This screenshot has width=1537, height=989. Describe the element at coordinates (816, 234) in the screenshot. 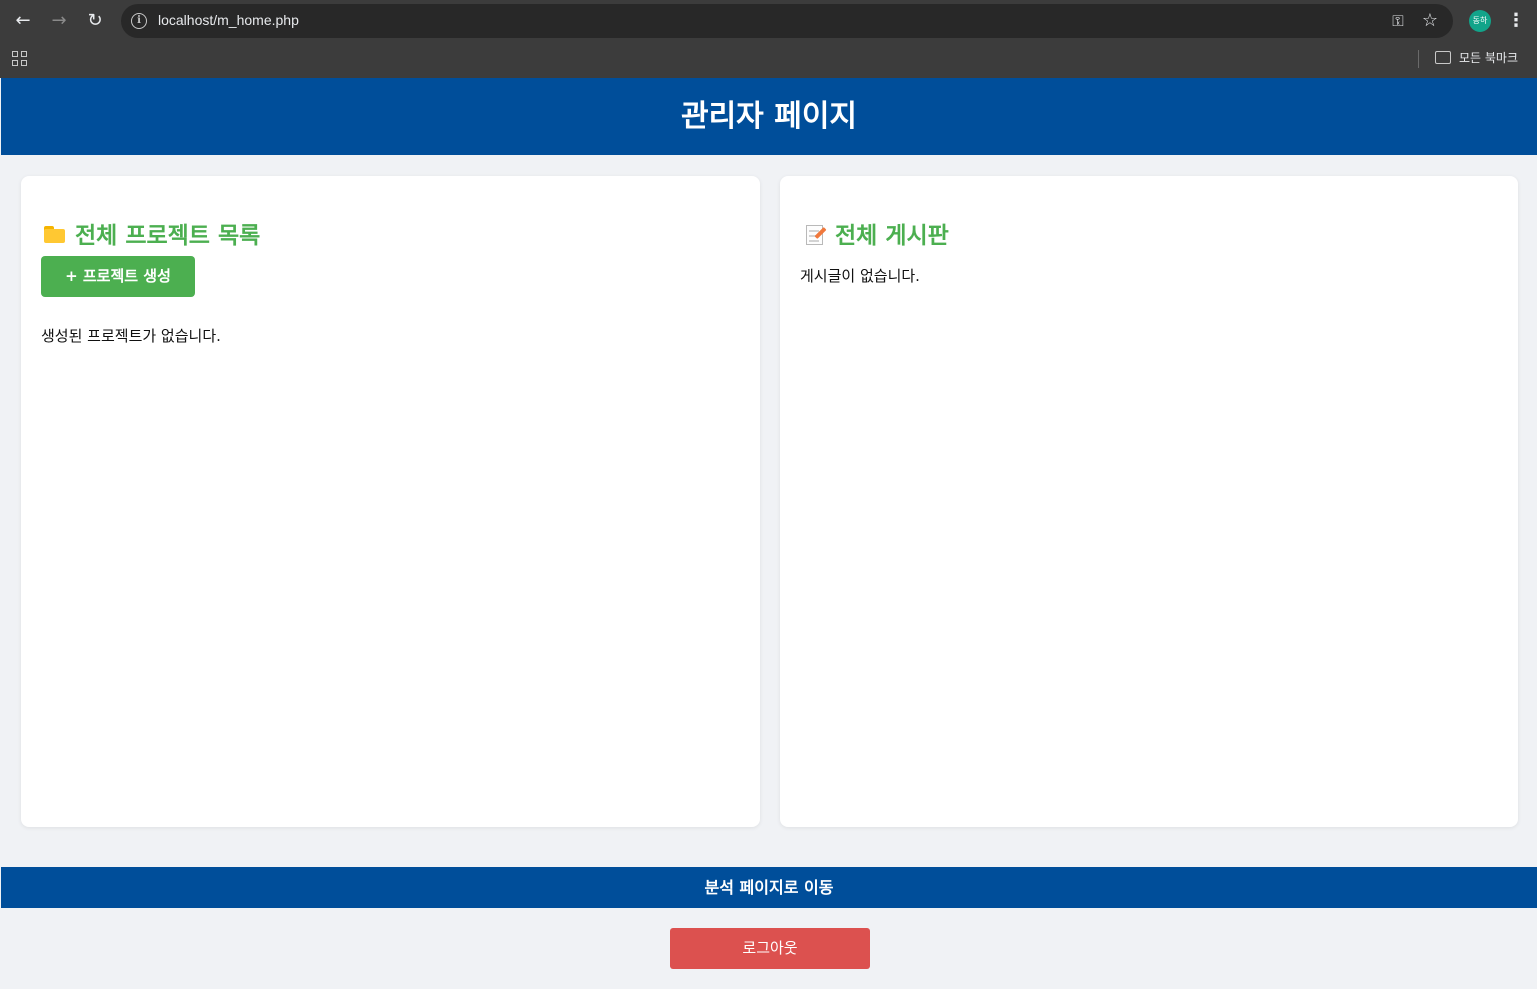

I see `memo-icon` at that location.